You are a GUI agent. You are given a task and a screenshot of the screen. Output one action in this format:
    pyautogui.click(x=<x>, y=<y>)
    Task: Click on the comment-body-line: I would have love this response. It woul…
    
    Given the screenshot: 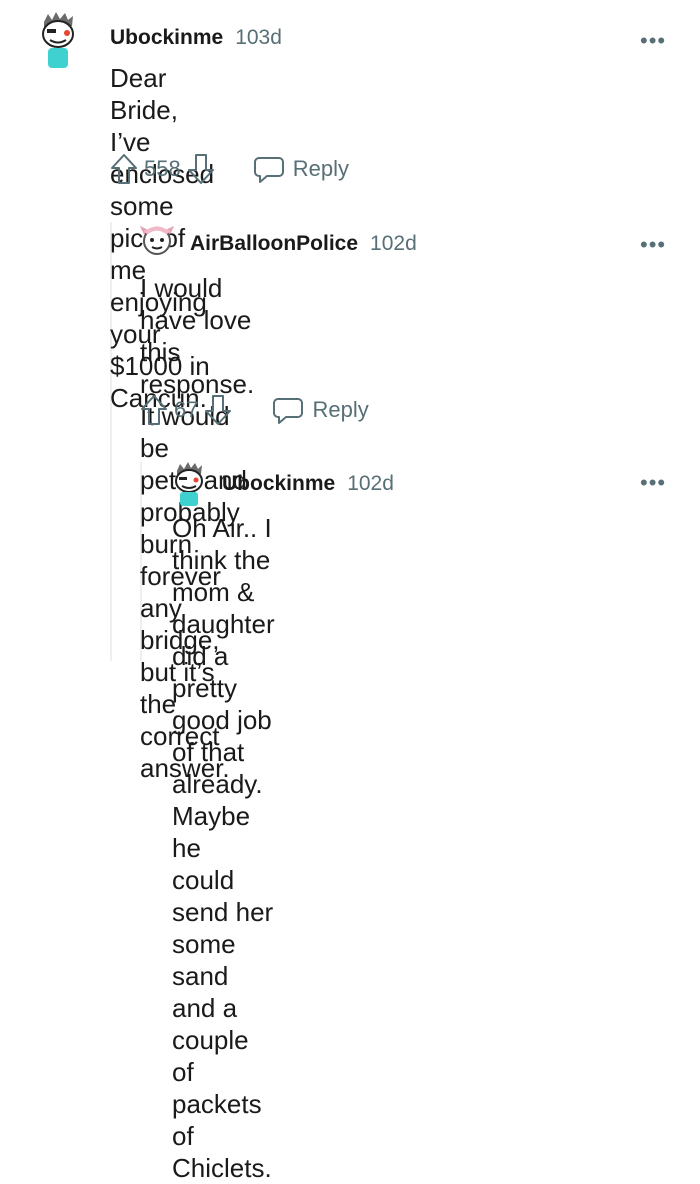 What is the action you would take?
    pyautogui.click(x=197, y=368)
    